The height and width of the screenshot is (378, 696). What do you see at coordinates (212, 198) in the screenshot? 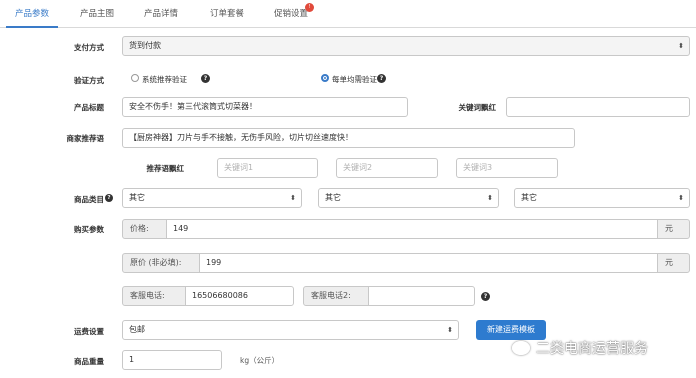
I see `category-level1-select: 其它 ⬍` at bounding box center [212, 198].